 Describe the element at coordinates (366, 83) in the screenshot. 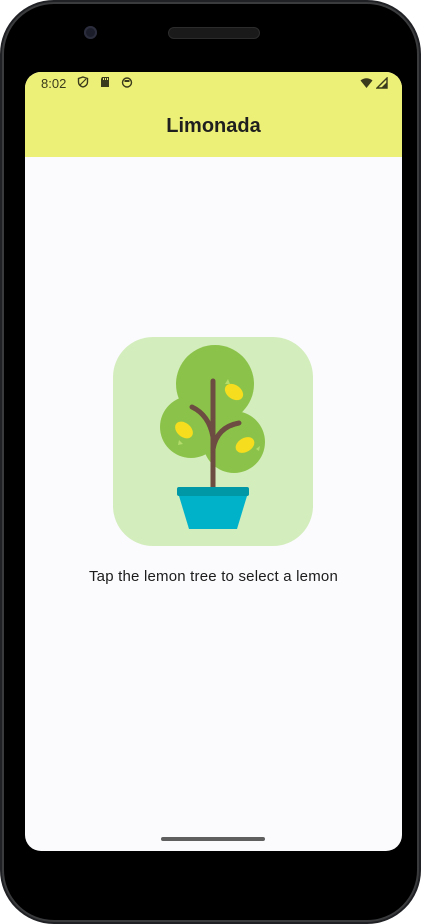

I see `wifi-icon` at that location.